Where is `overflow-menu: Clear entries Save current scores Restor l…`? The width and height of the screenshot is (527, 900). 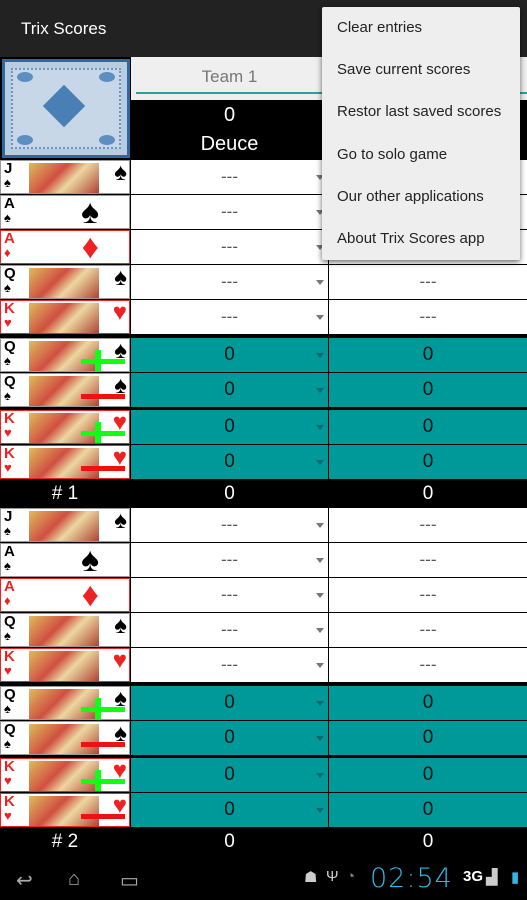 overflow-menu: Clear entries Save current scores Restor l… is located at coordinates (421, 133).